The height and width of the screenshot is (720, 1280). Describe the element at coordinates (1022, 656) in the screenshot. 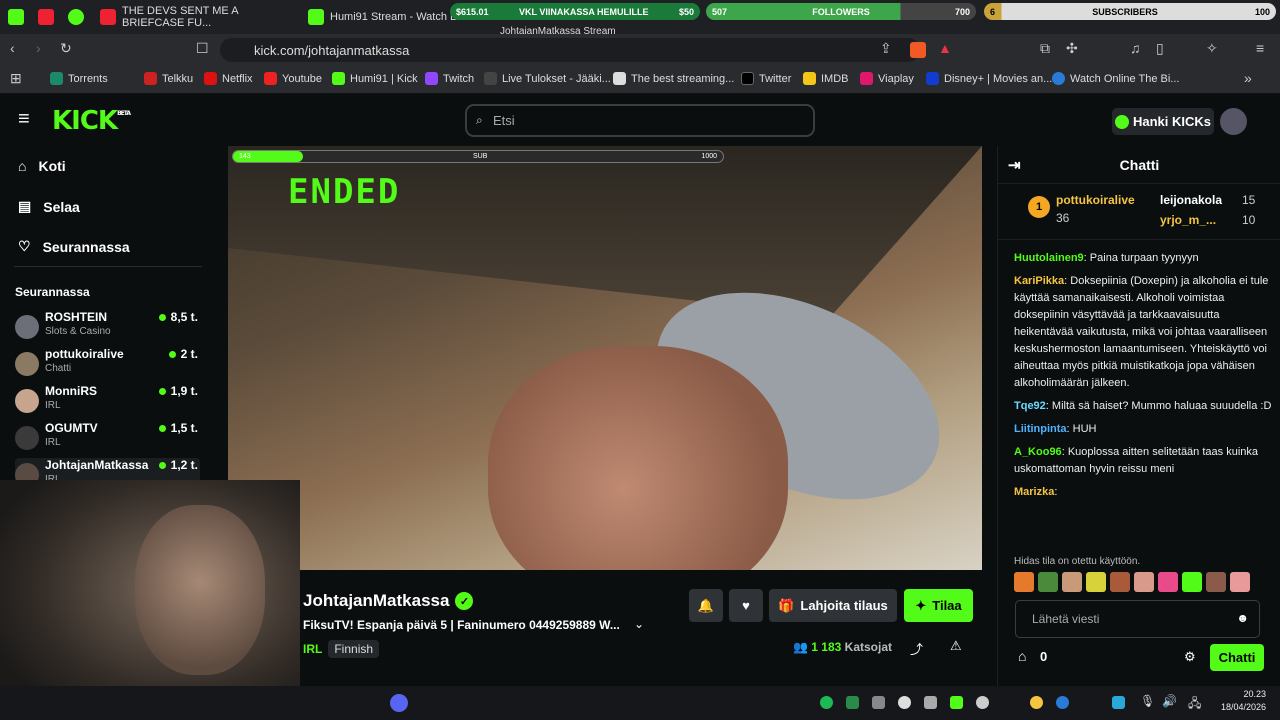

I see `points-icon: ⌂` at that location.